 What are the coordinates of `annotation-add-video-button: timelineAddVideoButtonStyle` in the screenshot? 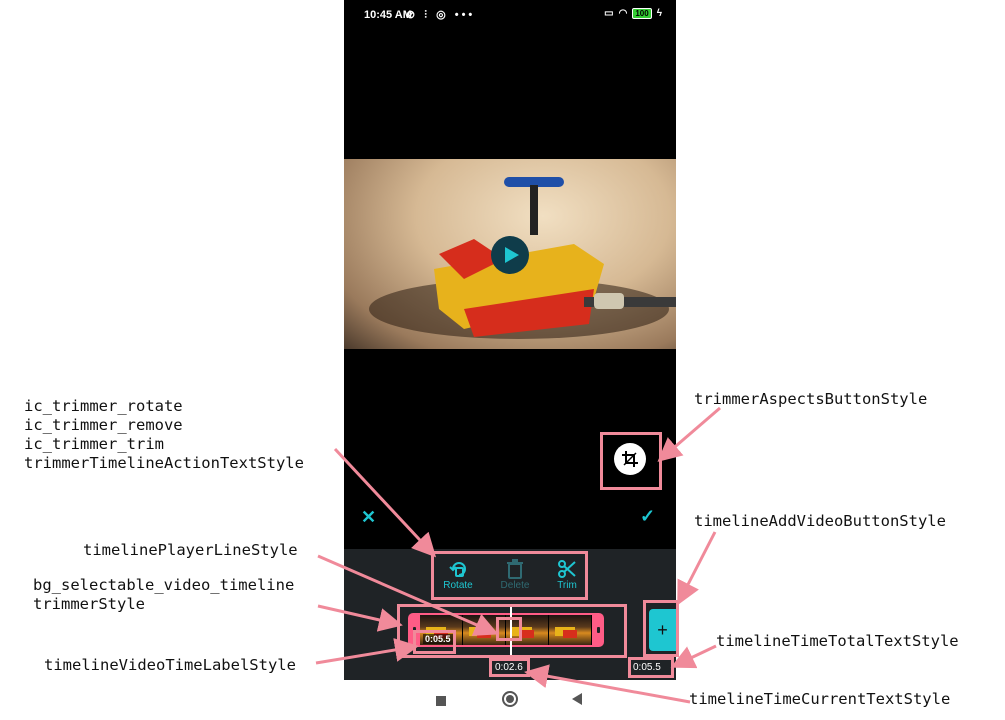 It's located at (820, 521).